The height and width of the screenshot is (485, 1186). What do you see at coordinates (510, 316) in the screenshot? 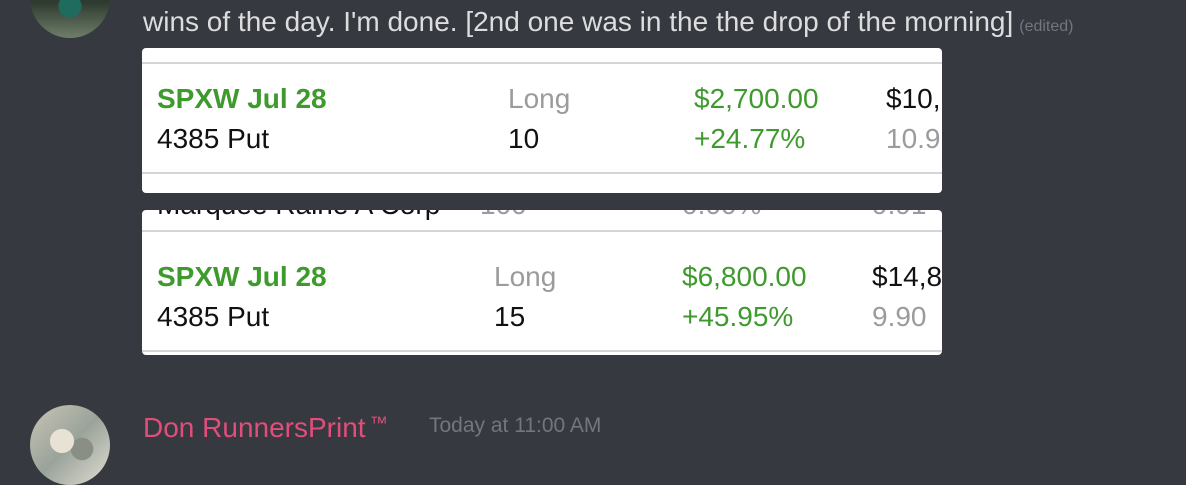
I see `position-quantity: 15` at bounding box center [510, 316].